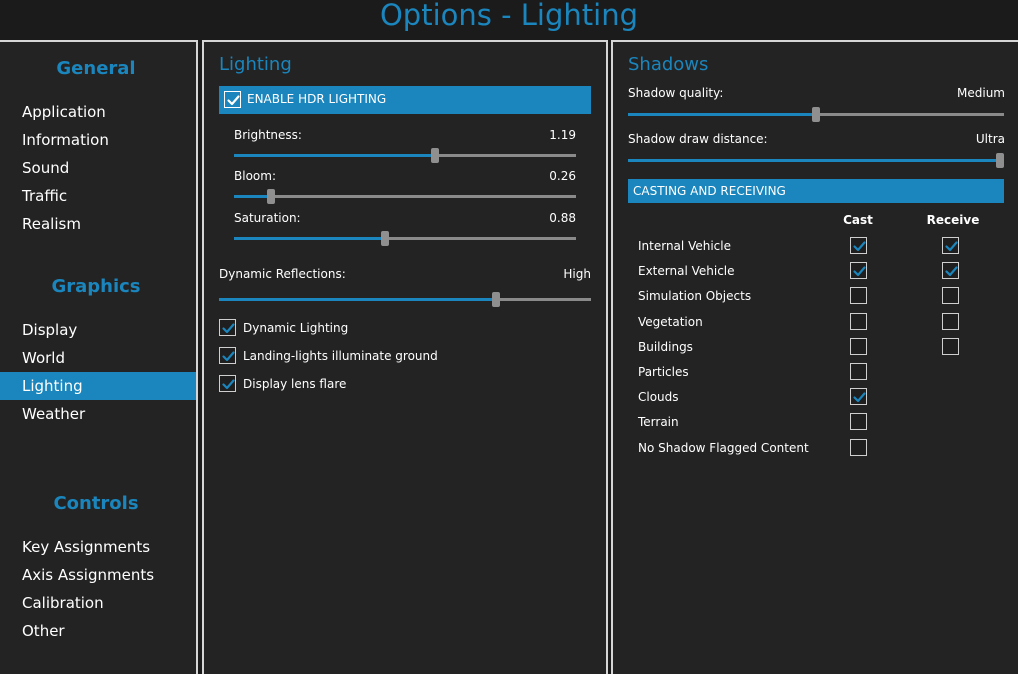  I want to click on cast-clouds-checkbox, so click(858, 397).